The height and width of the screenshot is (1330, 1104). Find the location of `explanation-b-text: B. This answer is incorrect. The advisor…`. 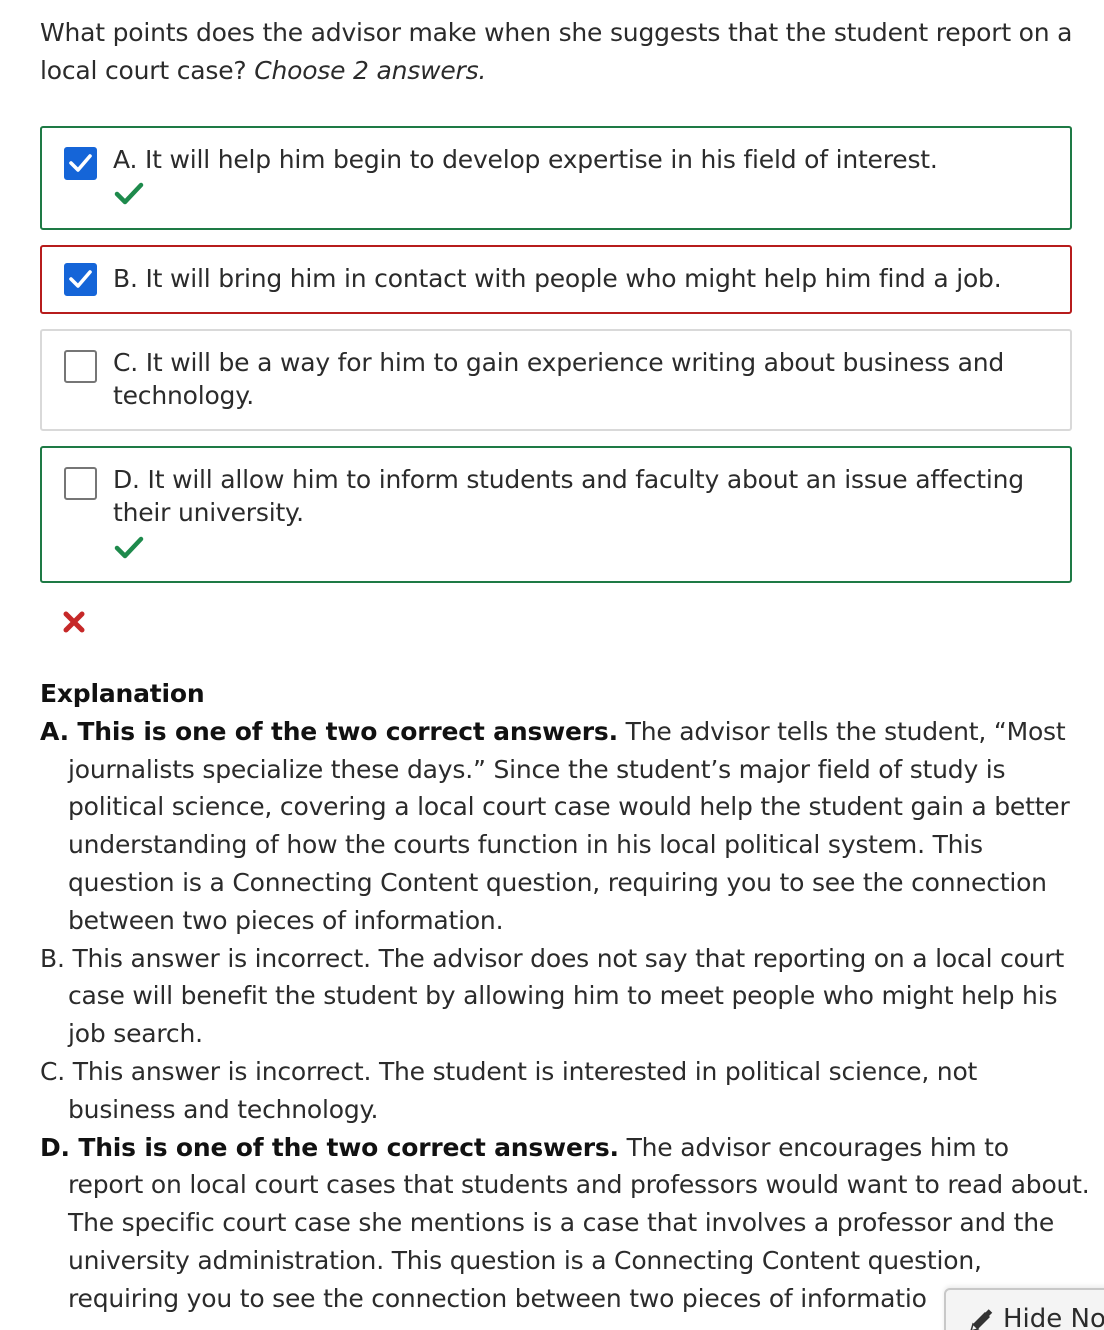

explanation-b-text: B. This answer is incorrect. The advisor… is located at coordinates (552, 996).